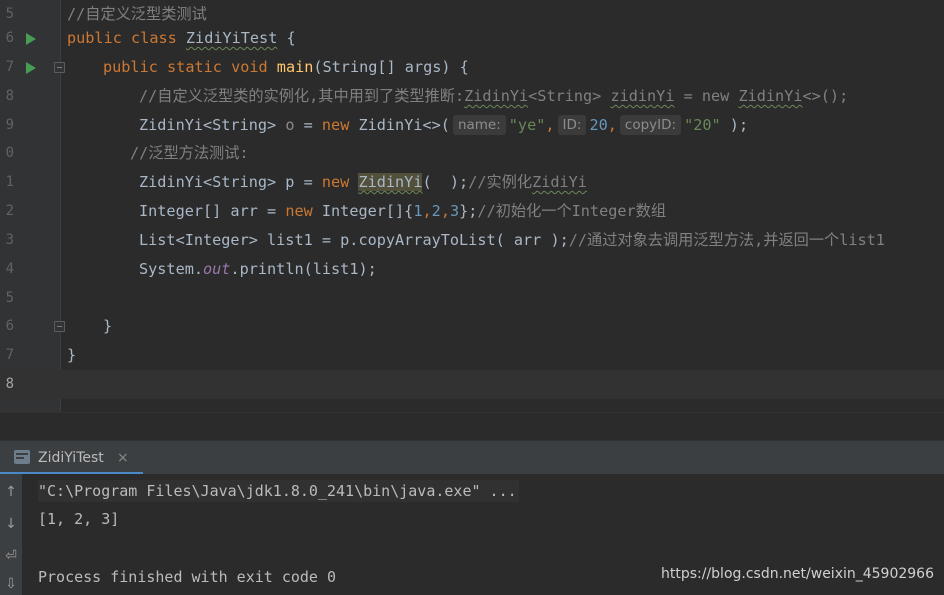  What do you see at coordinates (258, 269) in the screenshot?
I see `code-text: System.out.println(list1);` at bounding box center [258, 269].